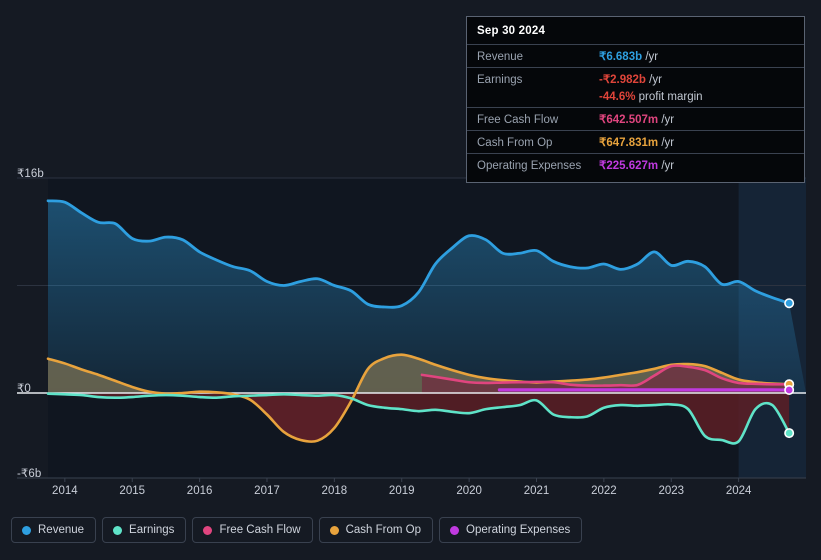  Describe the element at coordinates (401, 491) in the screenshot. I see `x-axis-tick-2019: 2019` at that location.